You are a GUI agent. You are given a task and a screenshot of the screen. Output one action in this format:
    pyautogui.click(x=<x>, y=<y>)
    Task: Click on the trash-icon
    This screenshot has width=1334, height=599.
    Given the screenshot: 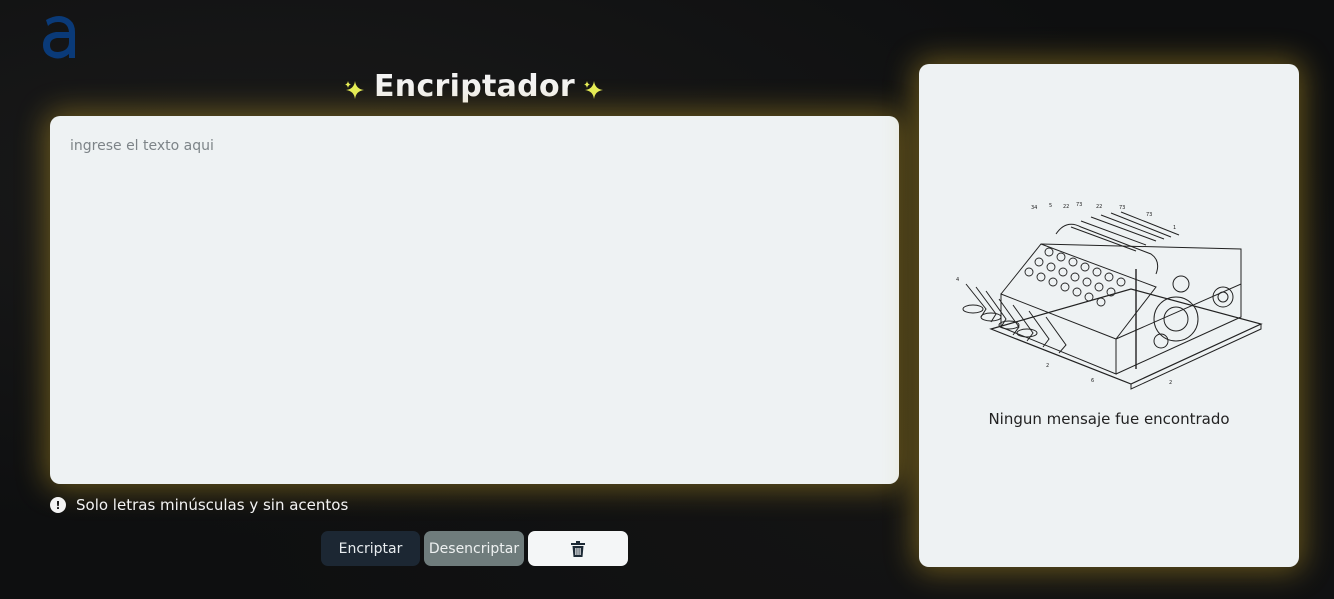 What is the action you would take?
    pyautogui.click(x=578, y=548)
    